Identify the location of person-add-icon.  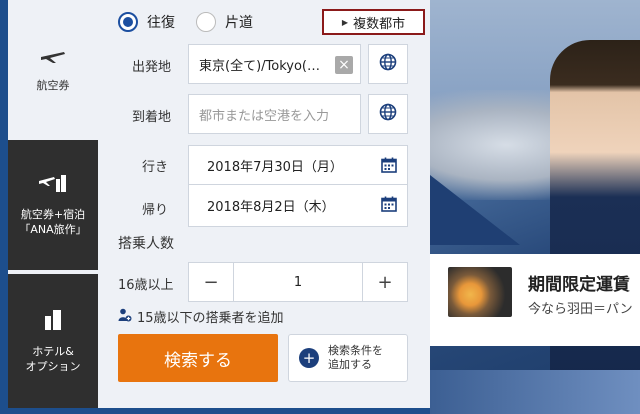
(125, 317).